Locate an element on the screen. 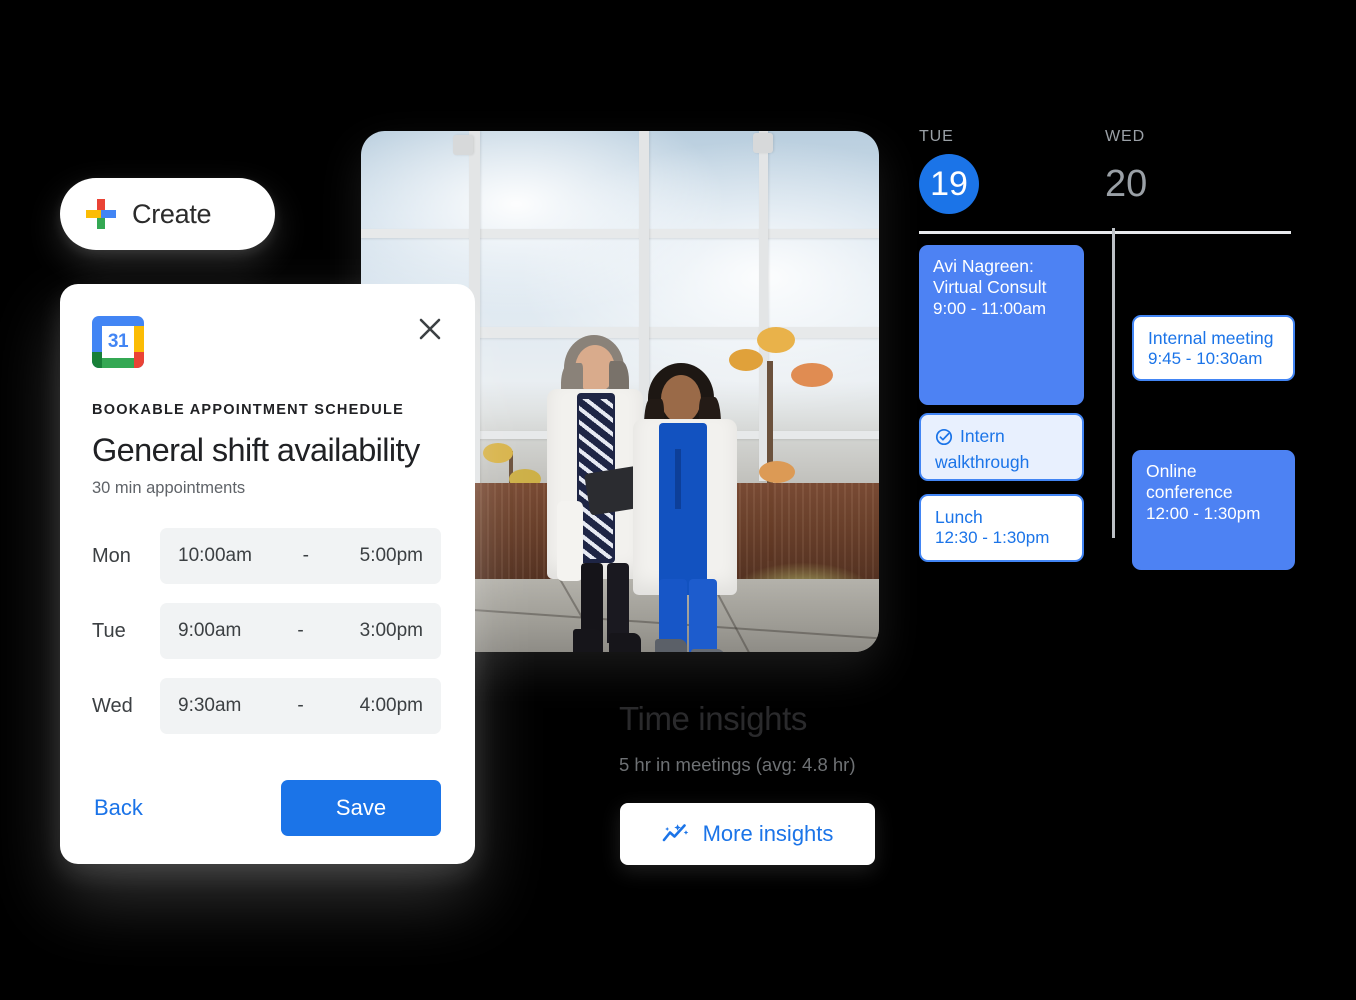 The width and height of the screenshot is (1356, 1000). insights-sparkle-icon is located at coordinates (675, 834).